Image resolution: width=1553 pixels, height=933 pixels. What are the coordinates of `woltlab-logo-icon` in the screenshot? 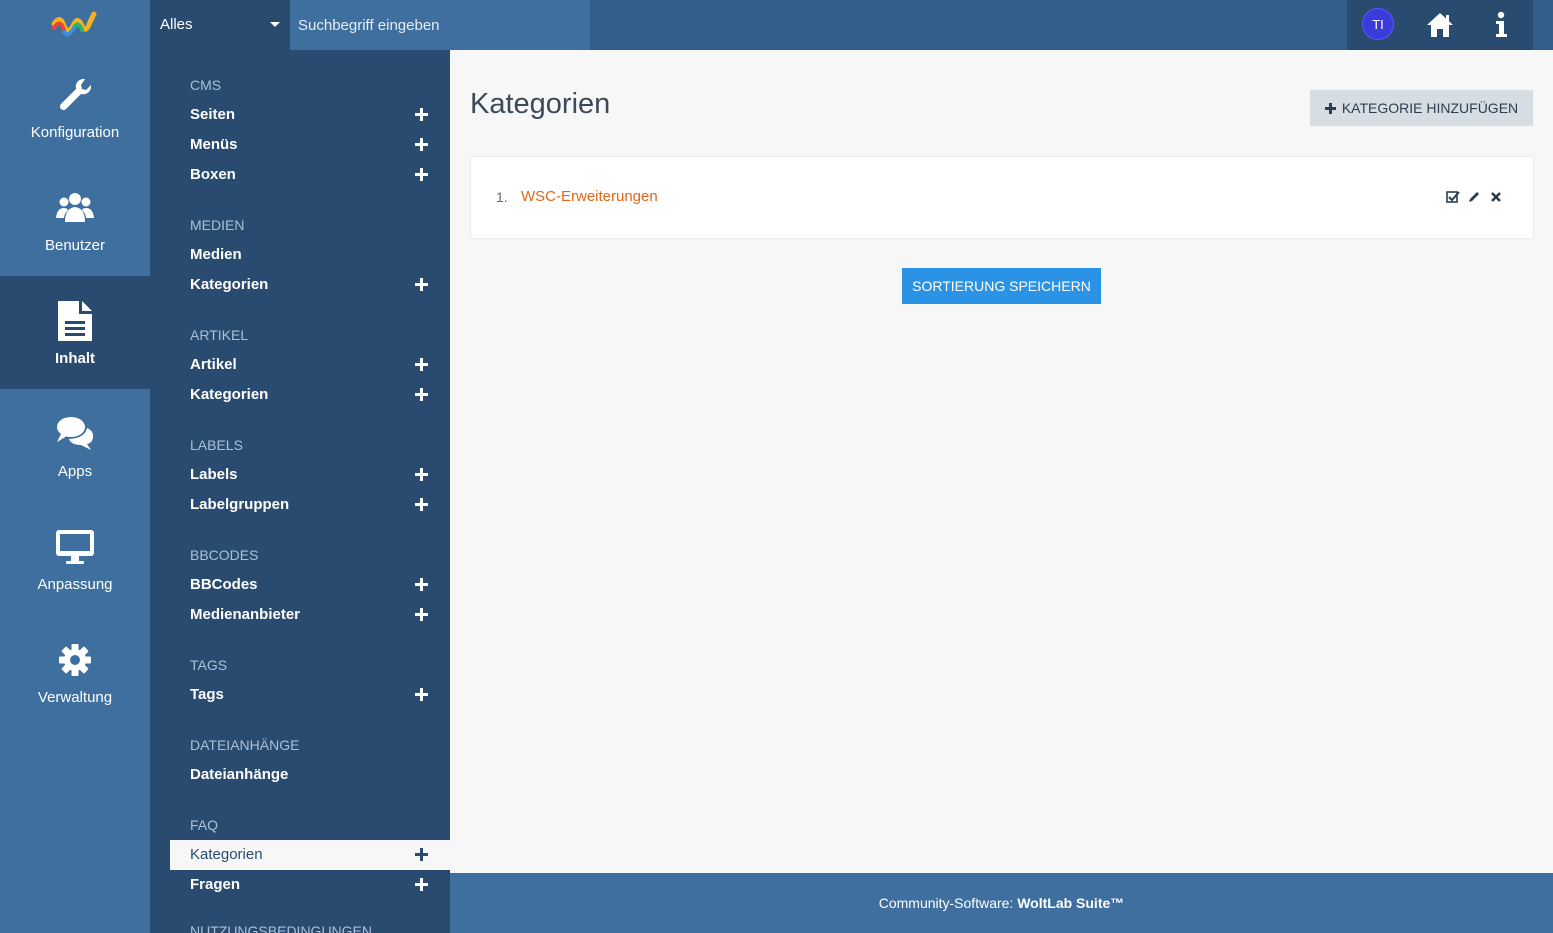 It's located at (74, 24).